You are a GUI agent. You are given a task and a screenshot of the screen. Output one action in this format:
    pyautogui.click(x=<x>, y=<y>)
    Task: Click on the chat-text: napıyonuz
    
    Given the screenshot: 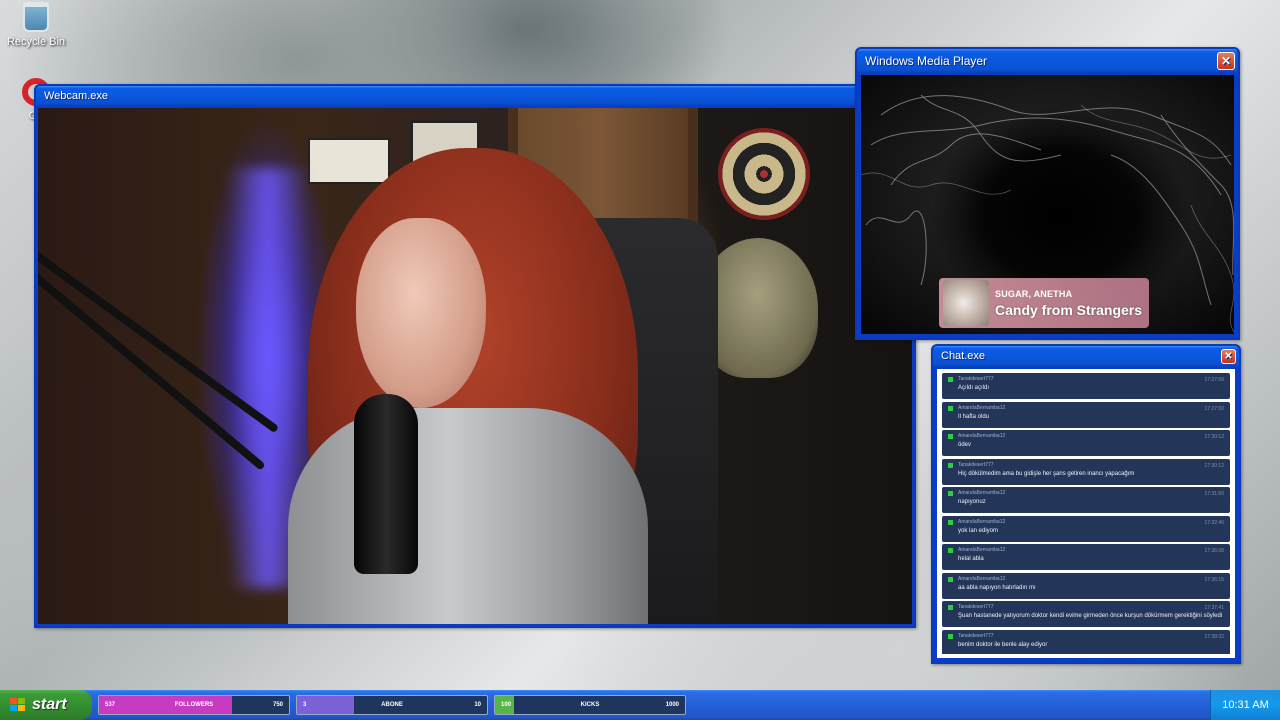 What is the action you would take?
    pyautogui.click(x=972, y=502)
    